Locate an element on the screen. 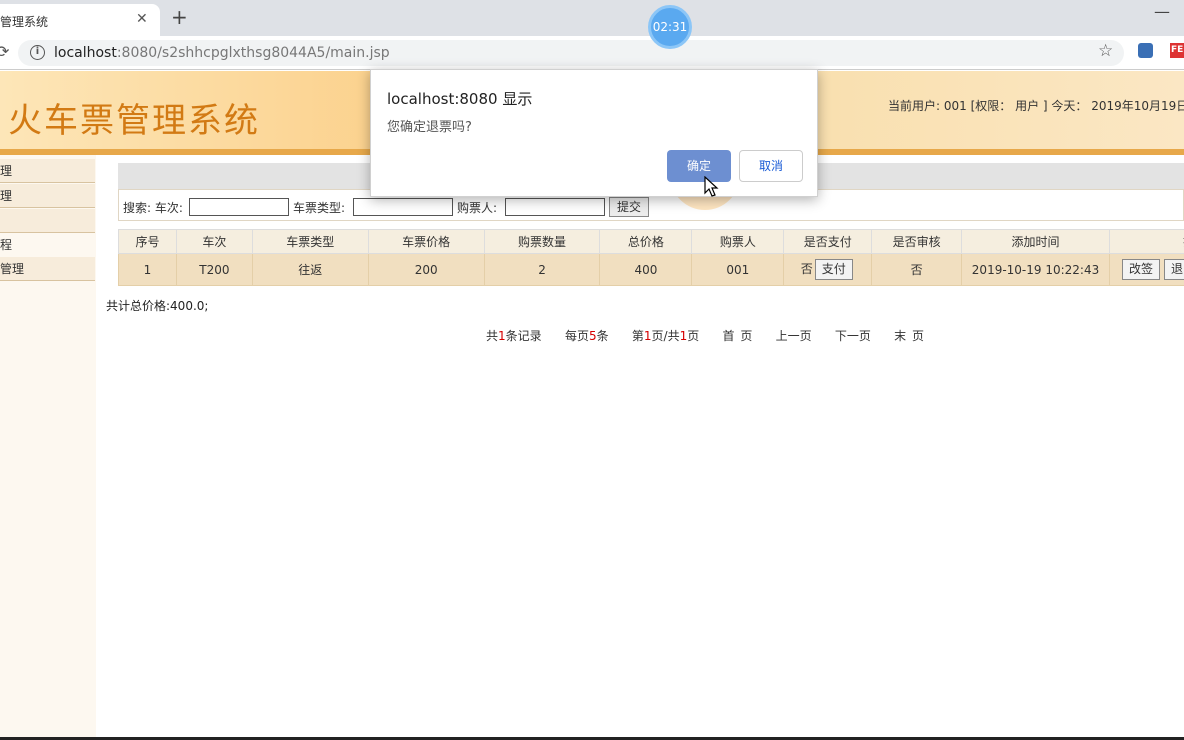 The width and height of the screenshot is (1184, 740). column-header: 车票类型 is located at coordinates (310, 241).